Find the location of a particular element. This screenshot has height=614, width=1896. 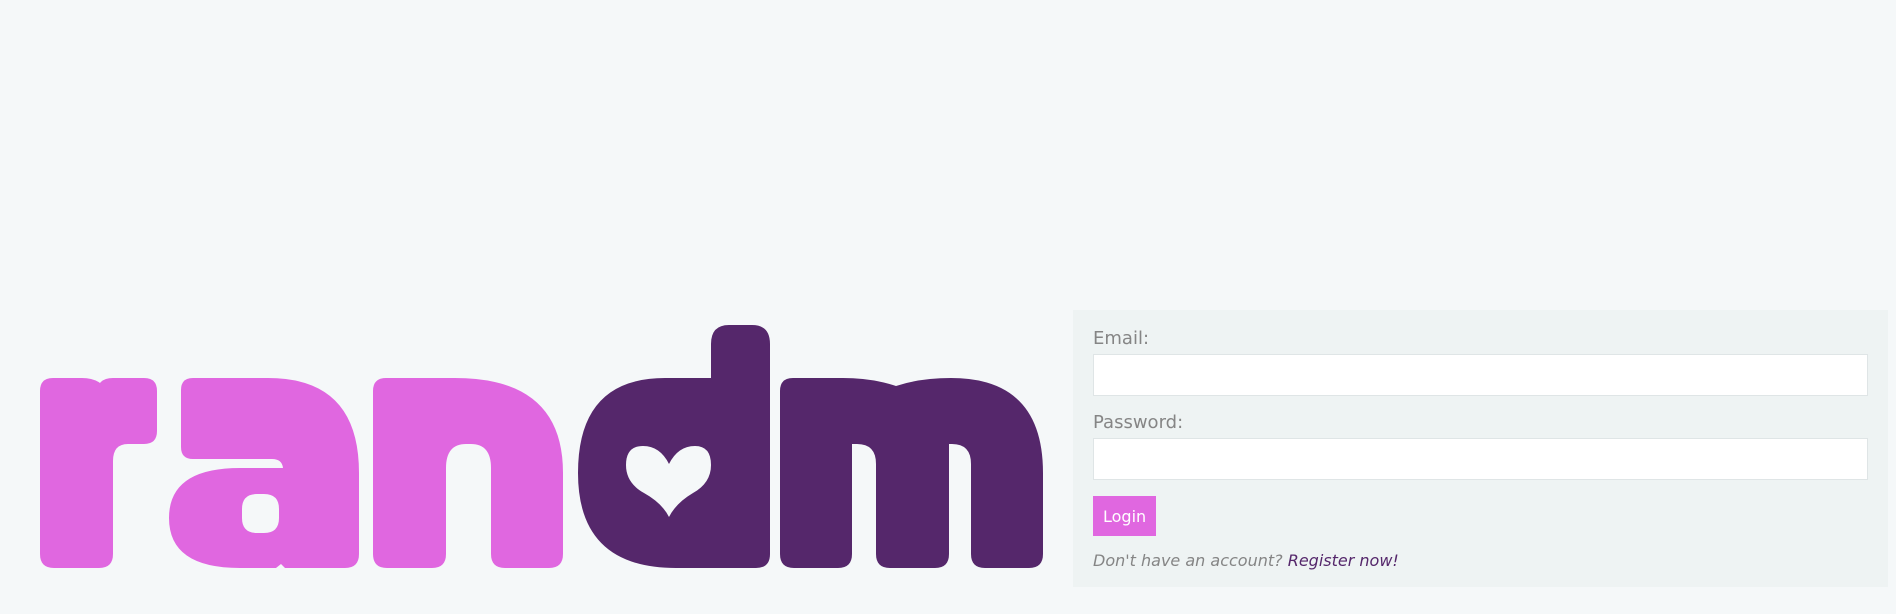

password-field is located at coordinates (1480, 459).